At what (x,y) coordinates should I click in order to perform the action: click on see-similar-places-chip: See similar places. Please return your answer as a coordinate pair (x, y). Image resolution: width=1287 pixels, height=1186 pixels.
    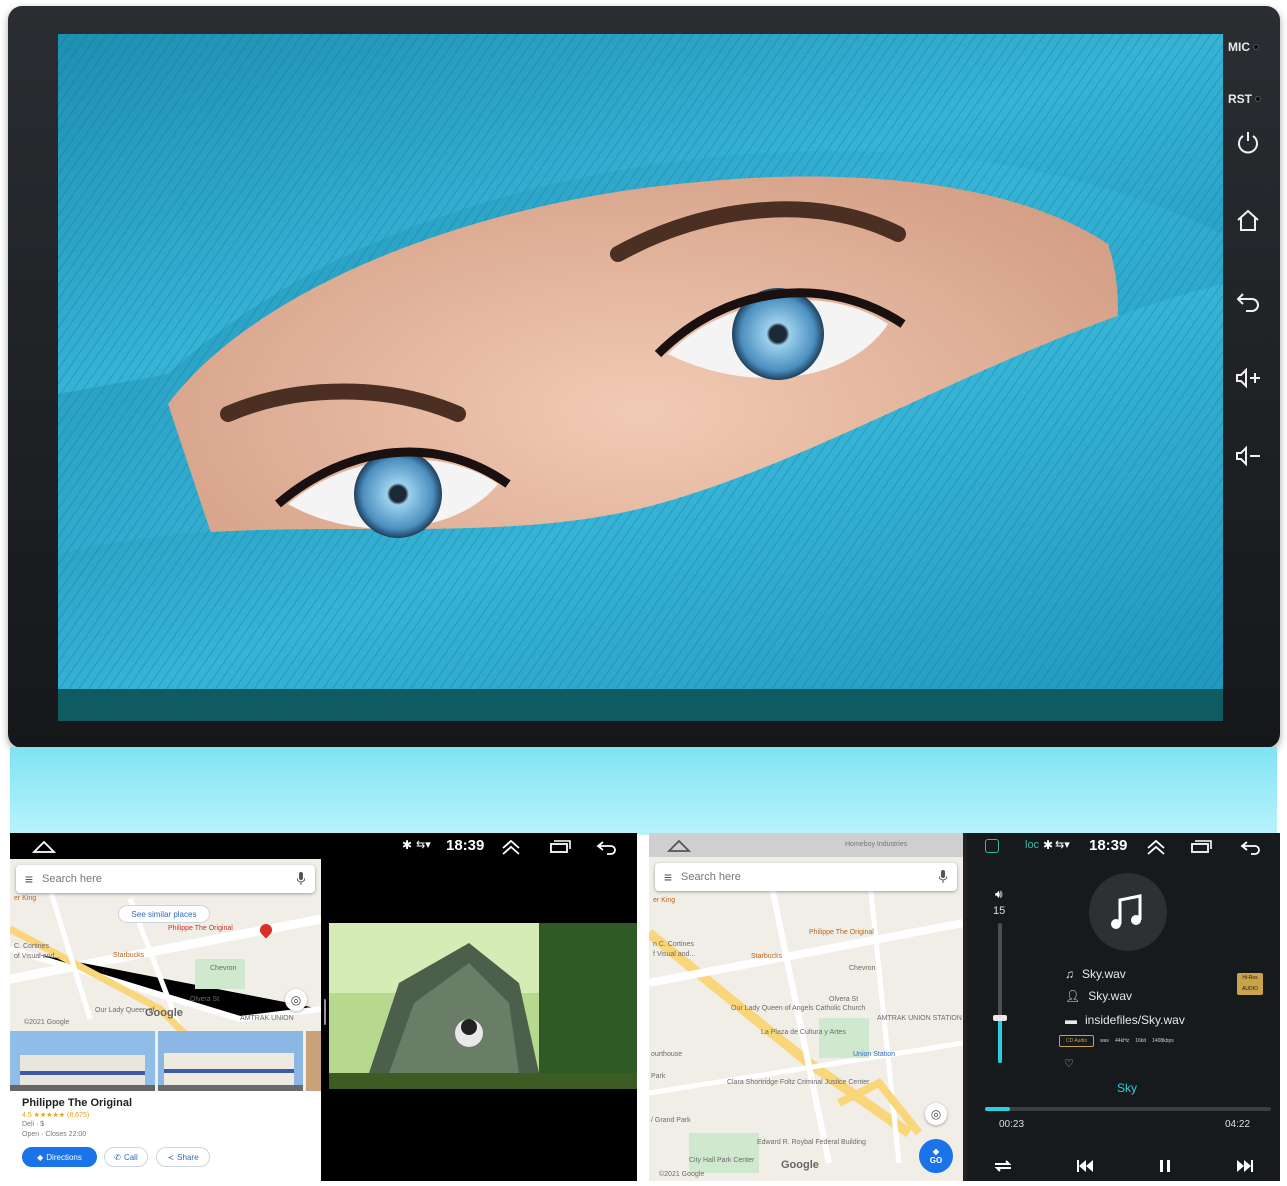
    Looking at the image, I should click on (164, 914).